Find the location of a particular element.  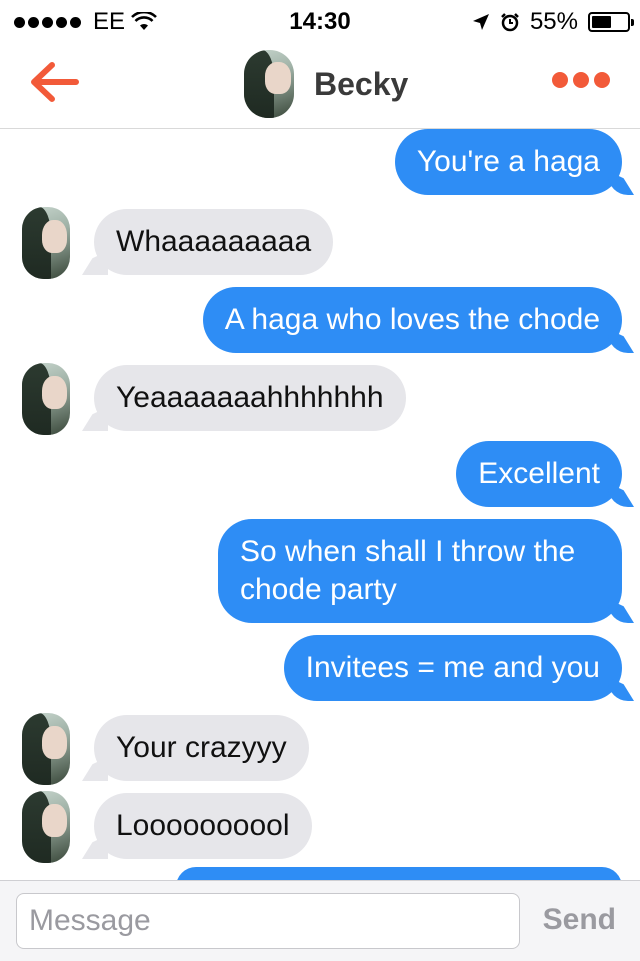

battery-icon is located at coordinates (611, 22).